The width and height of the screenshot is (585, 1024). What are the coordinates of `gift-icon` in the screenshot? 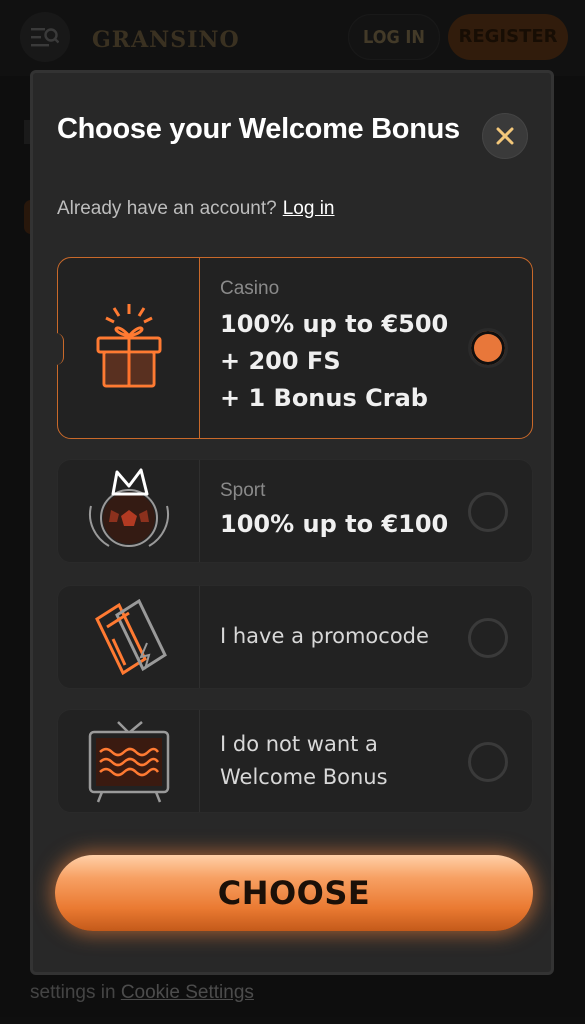 It's located at (128, 346).